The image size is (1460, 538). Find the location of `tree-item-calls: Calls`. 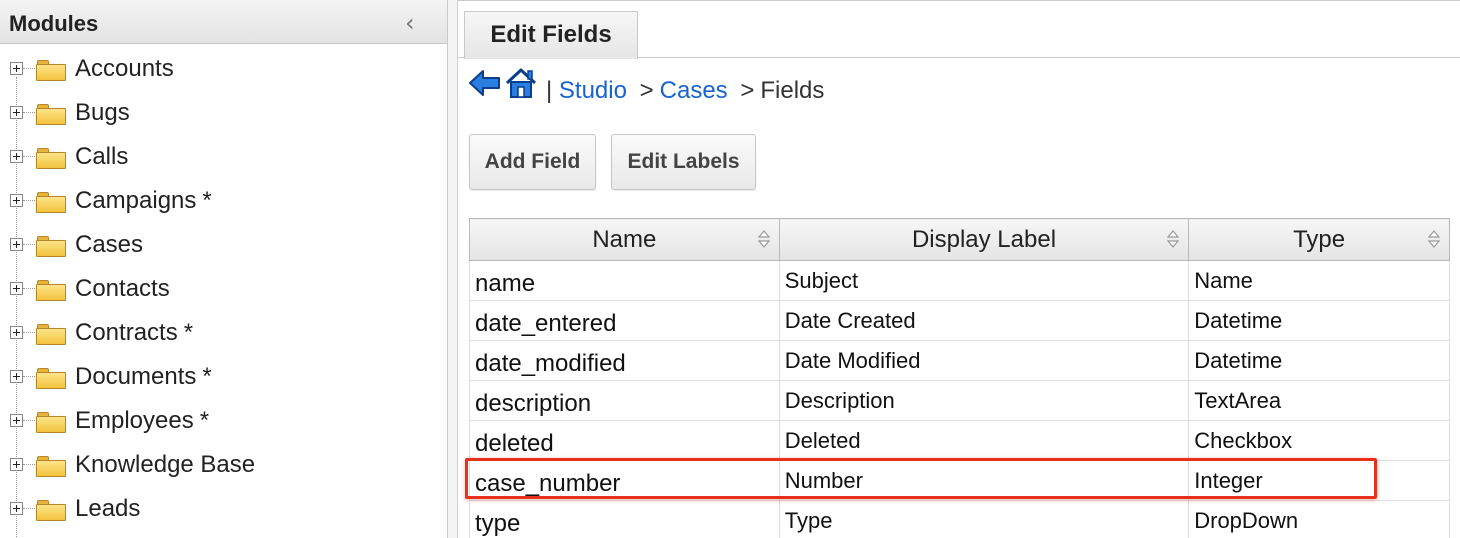

tree-item-calls: Calls is located at coordinates (220, 157).